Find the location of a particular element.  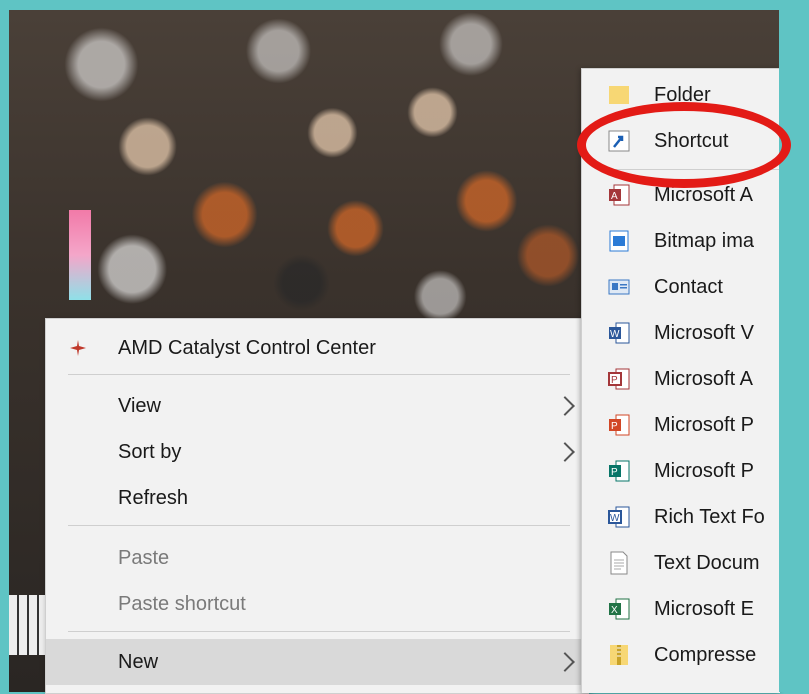

publisher-icon: P is located at coordinates (619, 471).